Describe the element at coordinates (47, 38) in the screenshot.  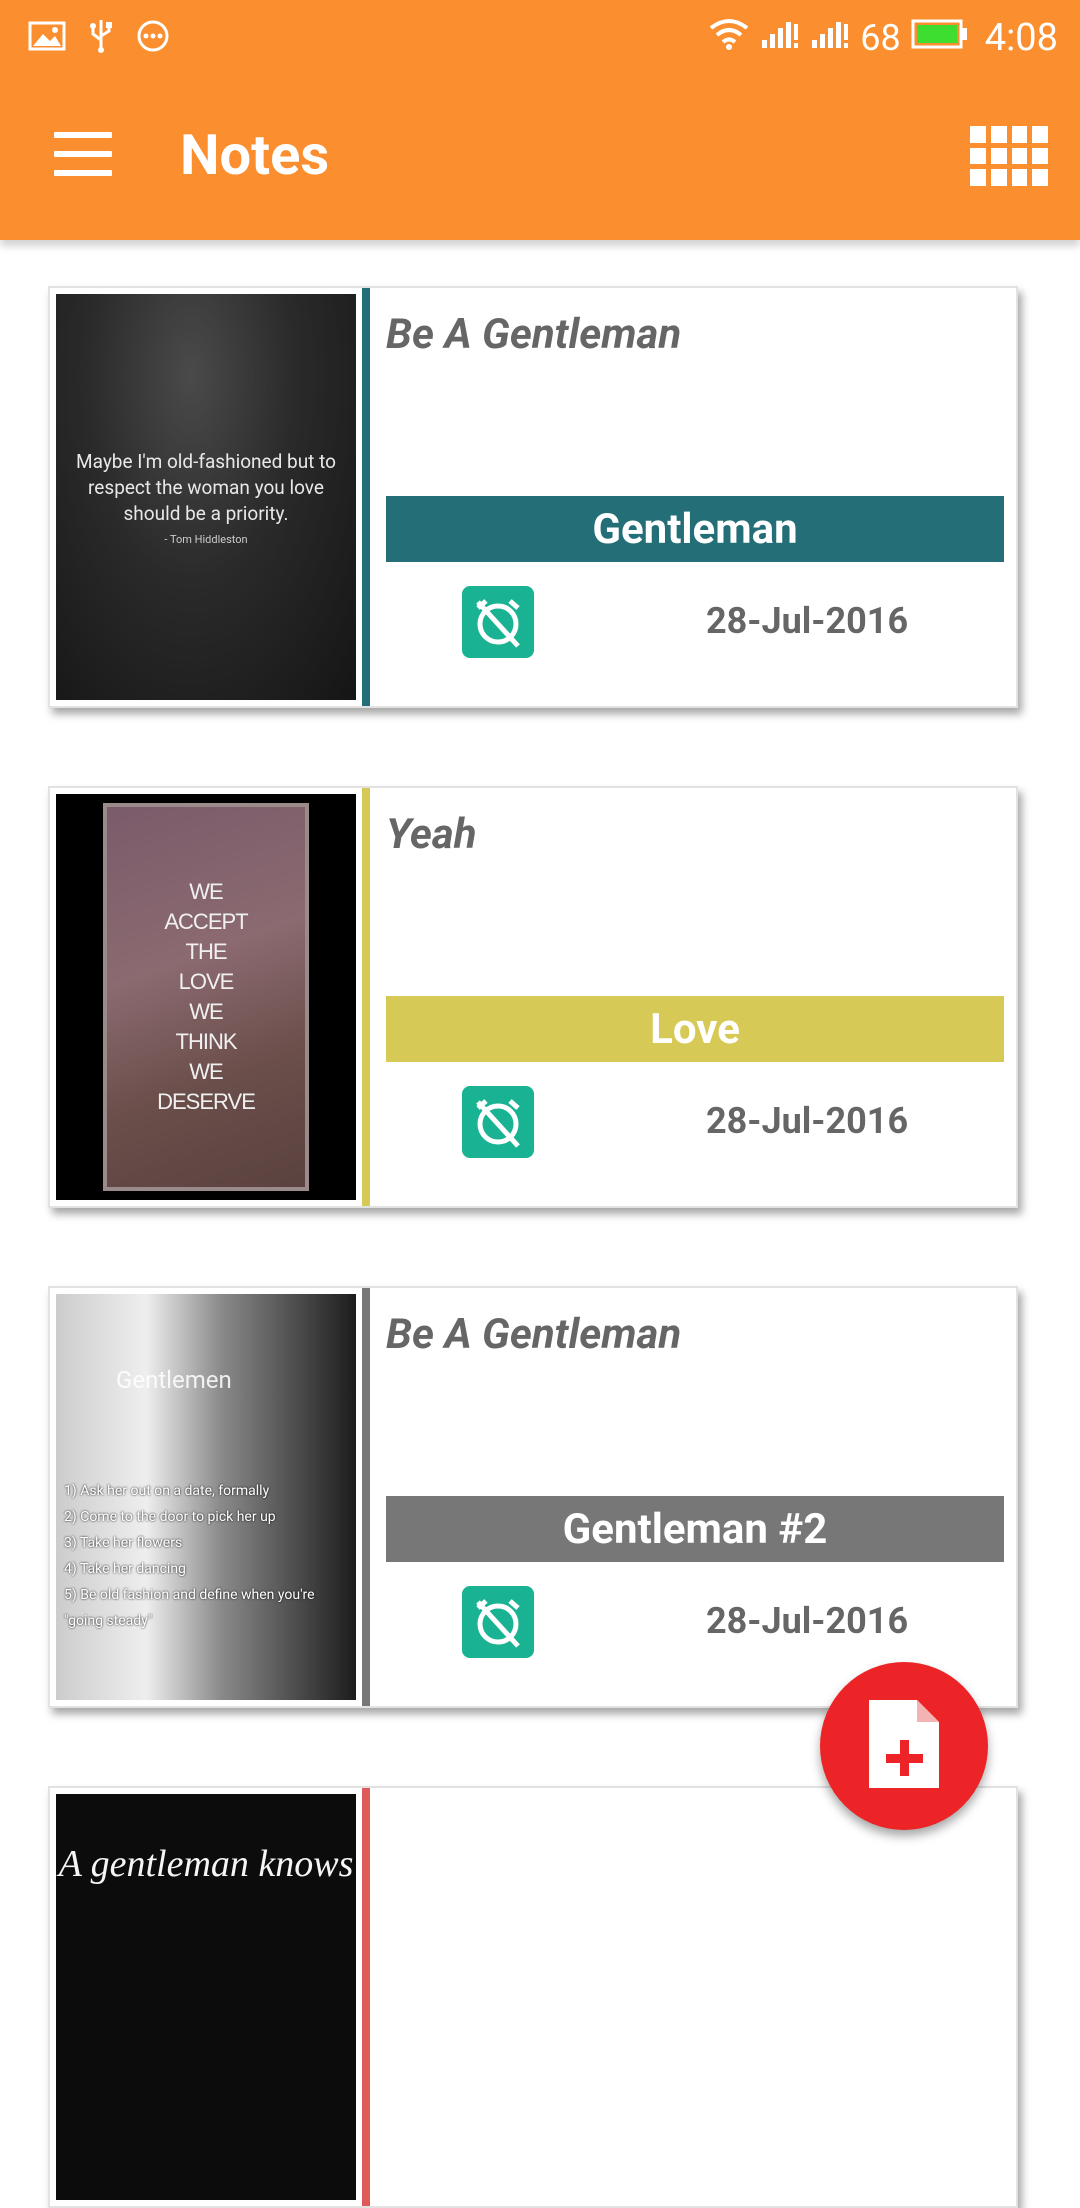
I see `image-icon` at that location.